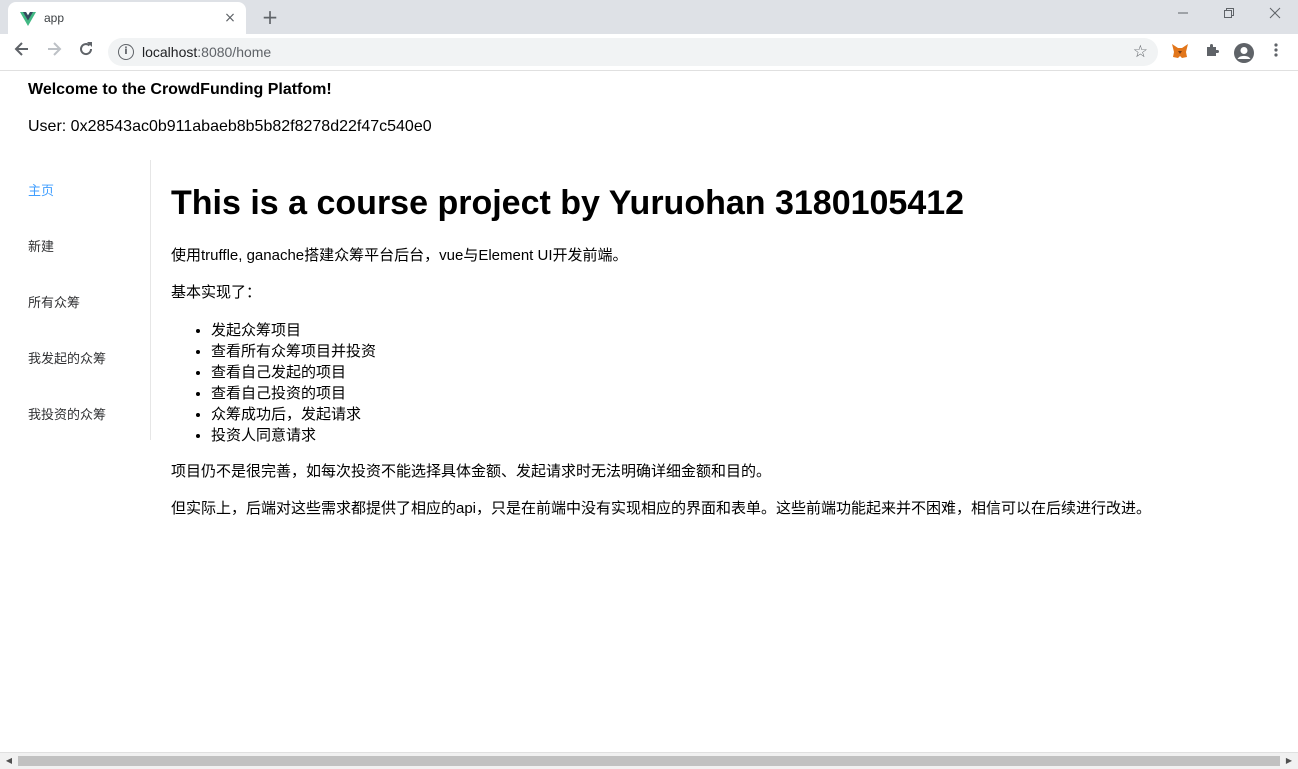  I want to click on extensions-puzzle-icon, so click(1212, 52).